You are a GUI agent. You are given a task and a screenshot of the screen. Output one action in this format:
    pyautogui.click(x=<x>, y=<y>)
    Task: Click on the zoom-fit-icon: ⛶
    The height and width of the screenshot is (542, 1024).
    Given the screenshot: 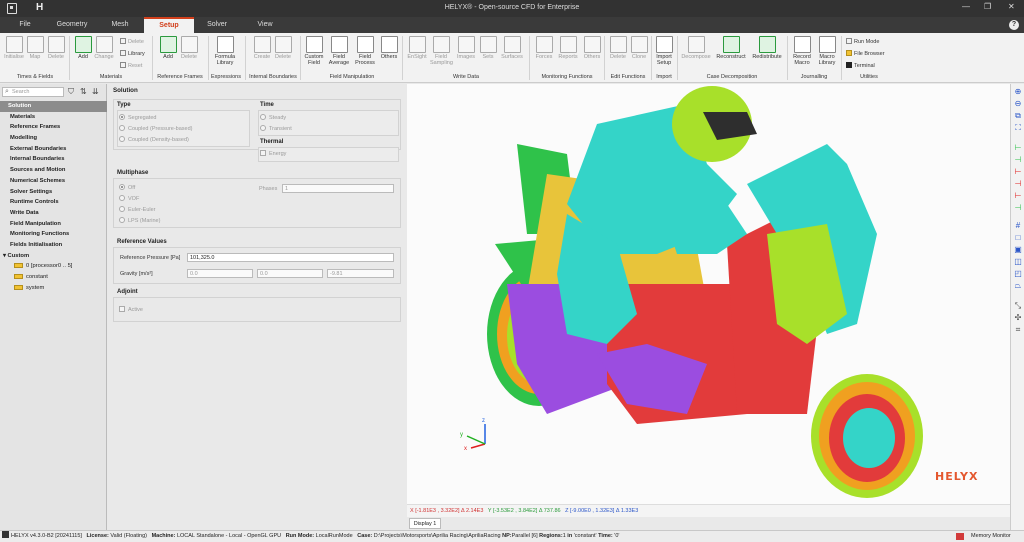 What is the action you would take?
    pyautogui.click(x=1018, y=128)
    